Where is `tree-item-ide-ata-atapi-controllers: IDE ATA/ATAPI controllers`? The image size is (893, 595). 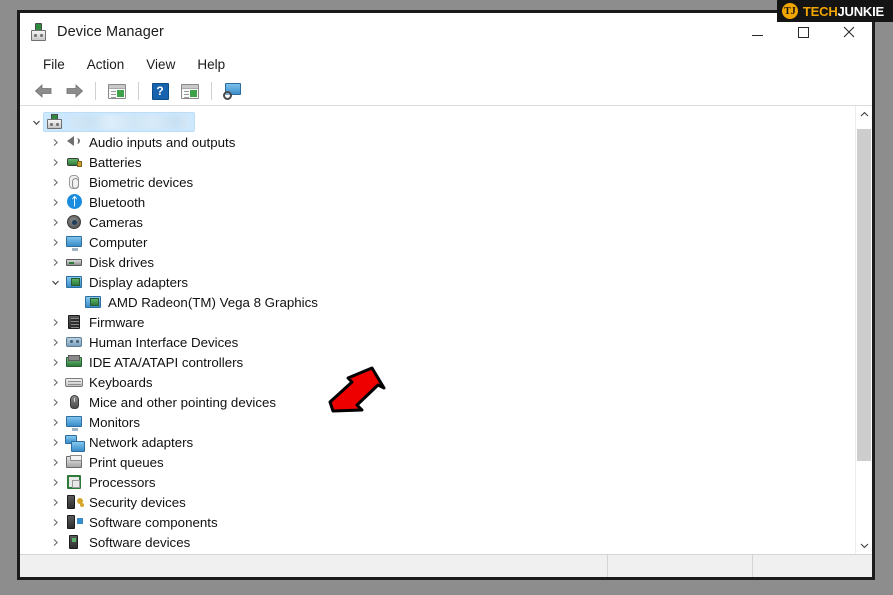 tree-item-ide-ata-atapi-controllers: IDE ATA/ATAPI controllers is located at coordinates (437, 362).